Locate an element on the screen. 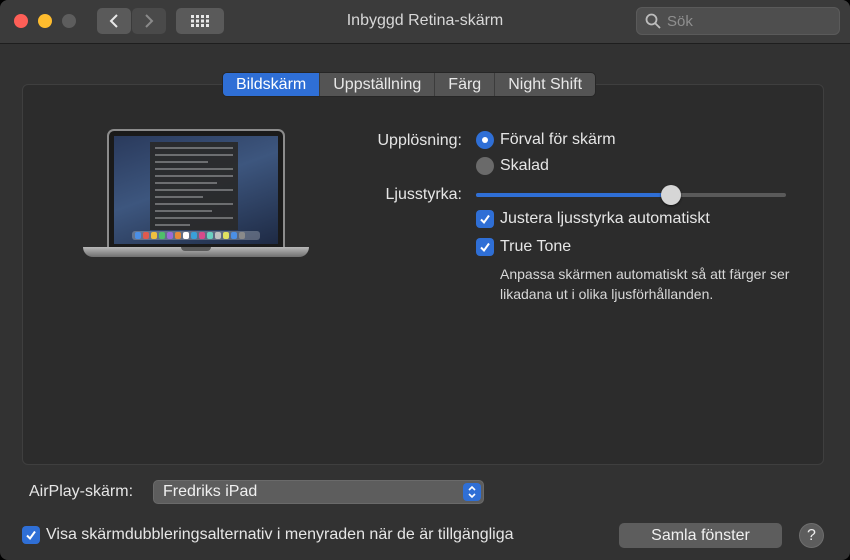 This screenshot has width=850, height=560. tab-farg: Färg is located at coordinates (464, 84).